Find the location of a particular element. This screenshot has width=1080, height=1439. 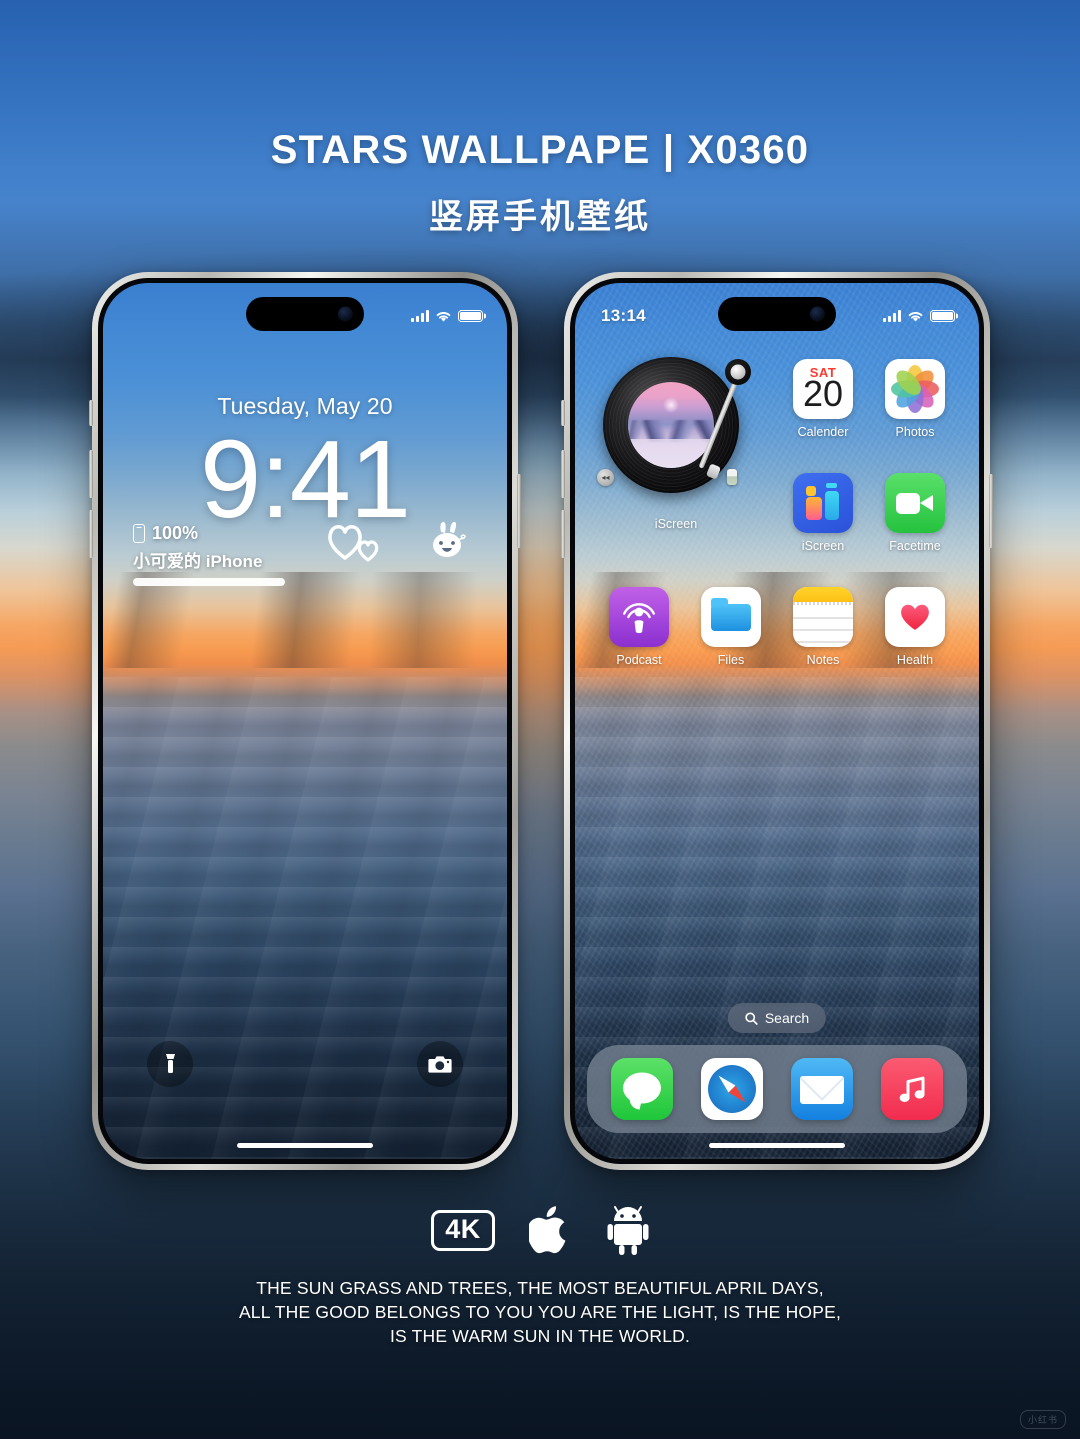

device-name: 小可爱的 iPhone is located at coordinates (198, 561).